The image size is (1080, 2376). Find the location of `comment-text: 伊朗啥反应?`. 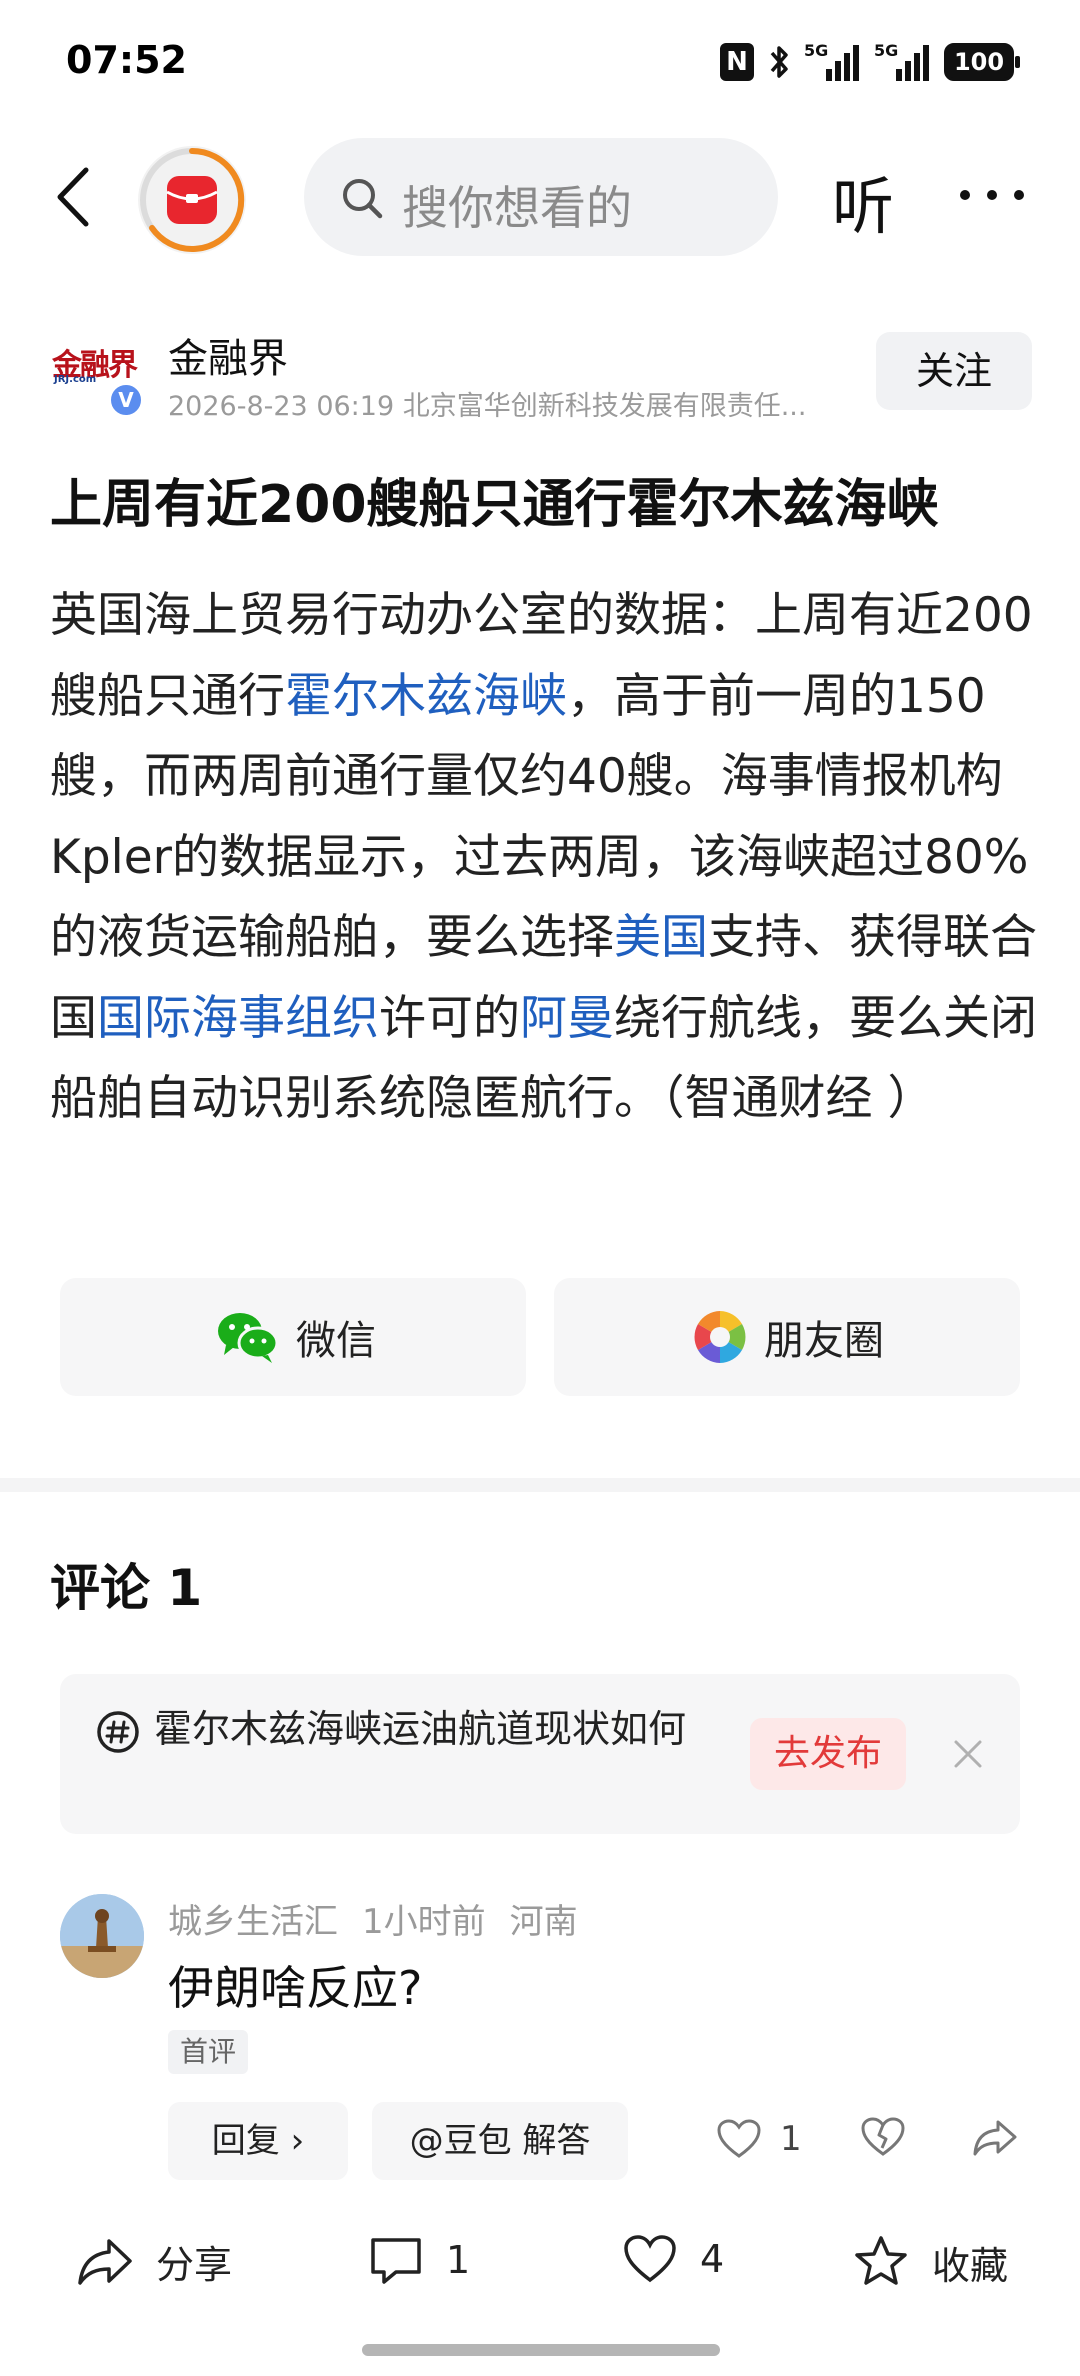

comment-text: 伊朗啥反应? is located at coordinates (295, 1988).